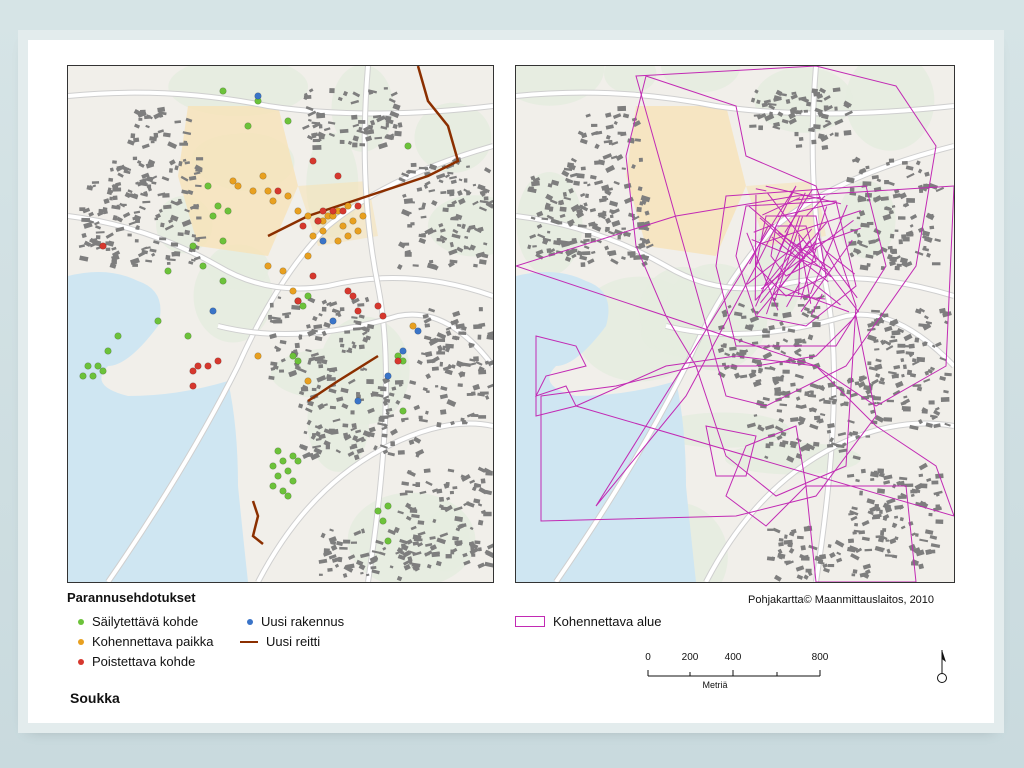 This screenshot has width=1024, height=768. I want to click on green-dot-icon, so click(81, 621).